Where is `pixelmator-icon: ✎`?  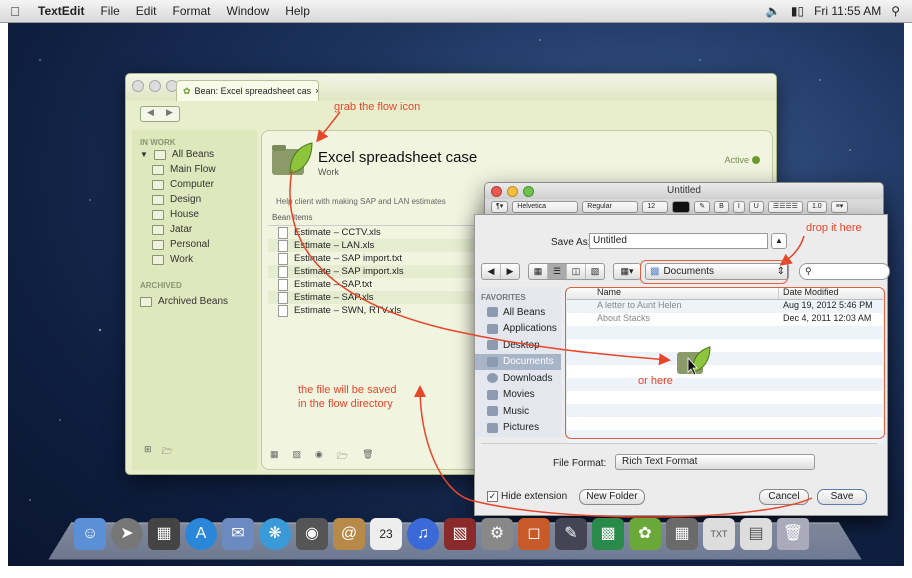 pixelmator-icon: ✎ is located at coordinates (571, 534).